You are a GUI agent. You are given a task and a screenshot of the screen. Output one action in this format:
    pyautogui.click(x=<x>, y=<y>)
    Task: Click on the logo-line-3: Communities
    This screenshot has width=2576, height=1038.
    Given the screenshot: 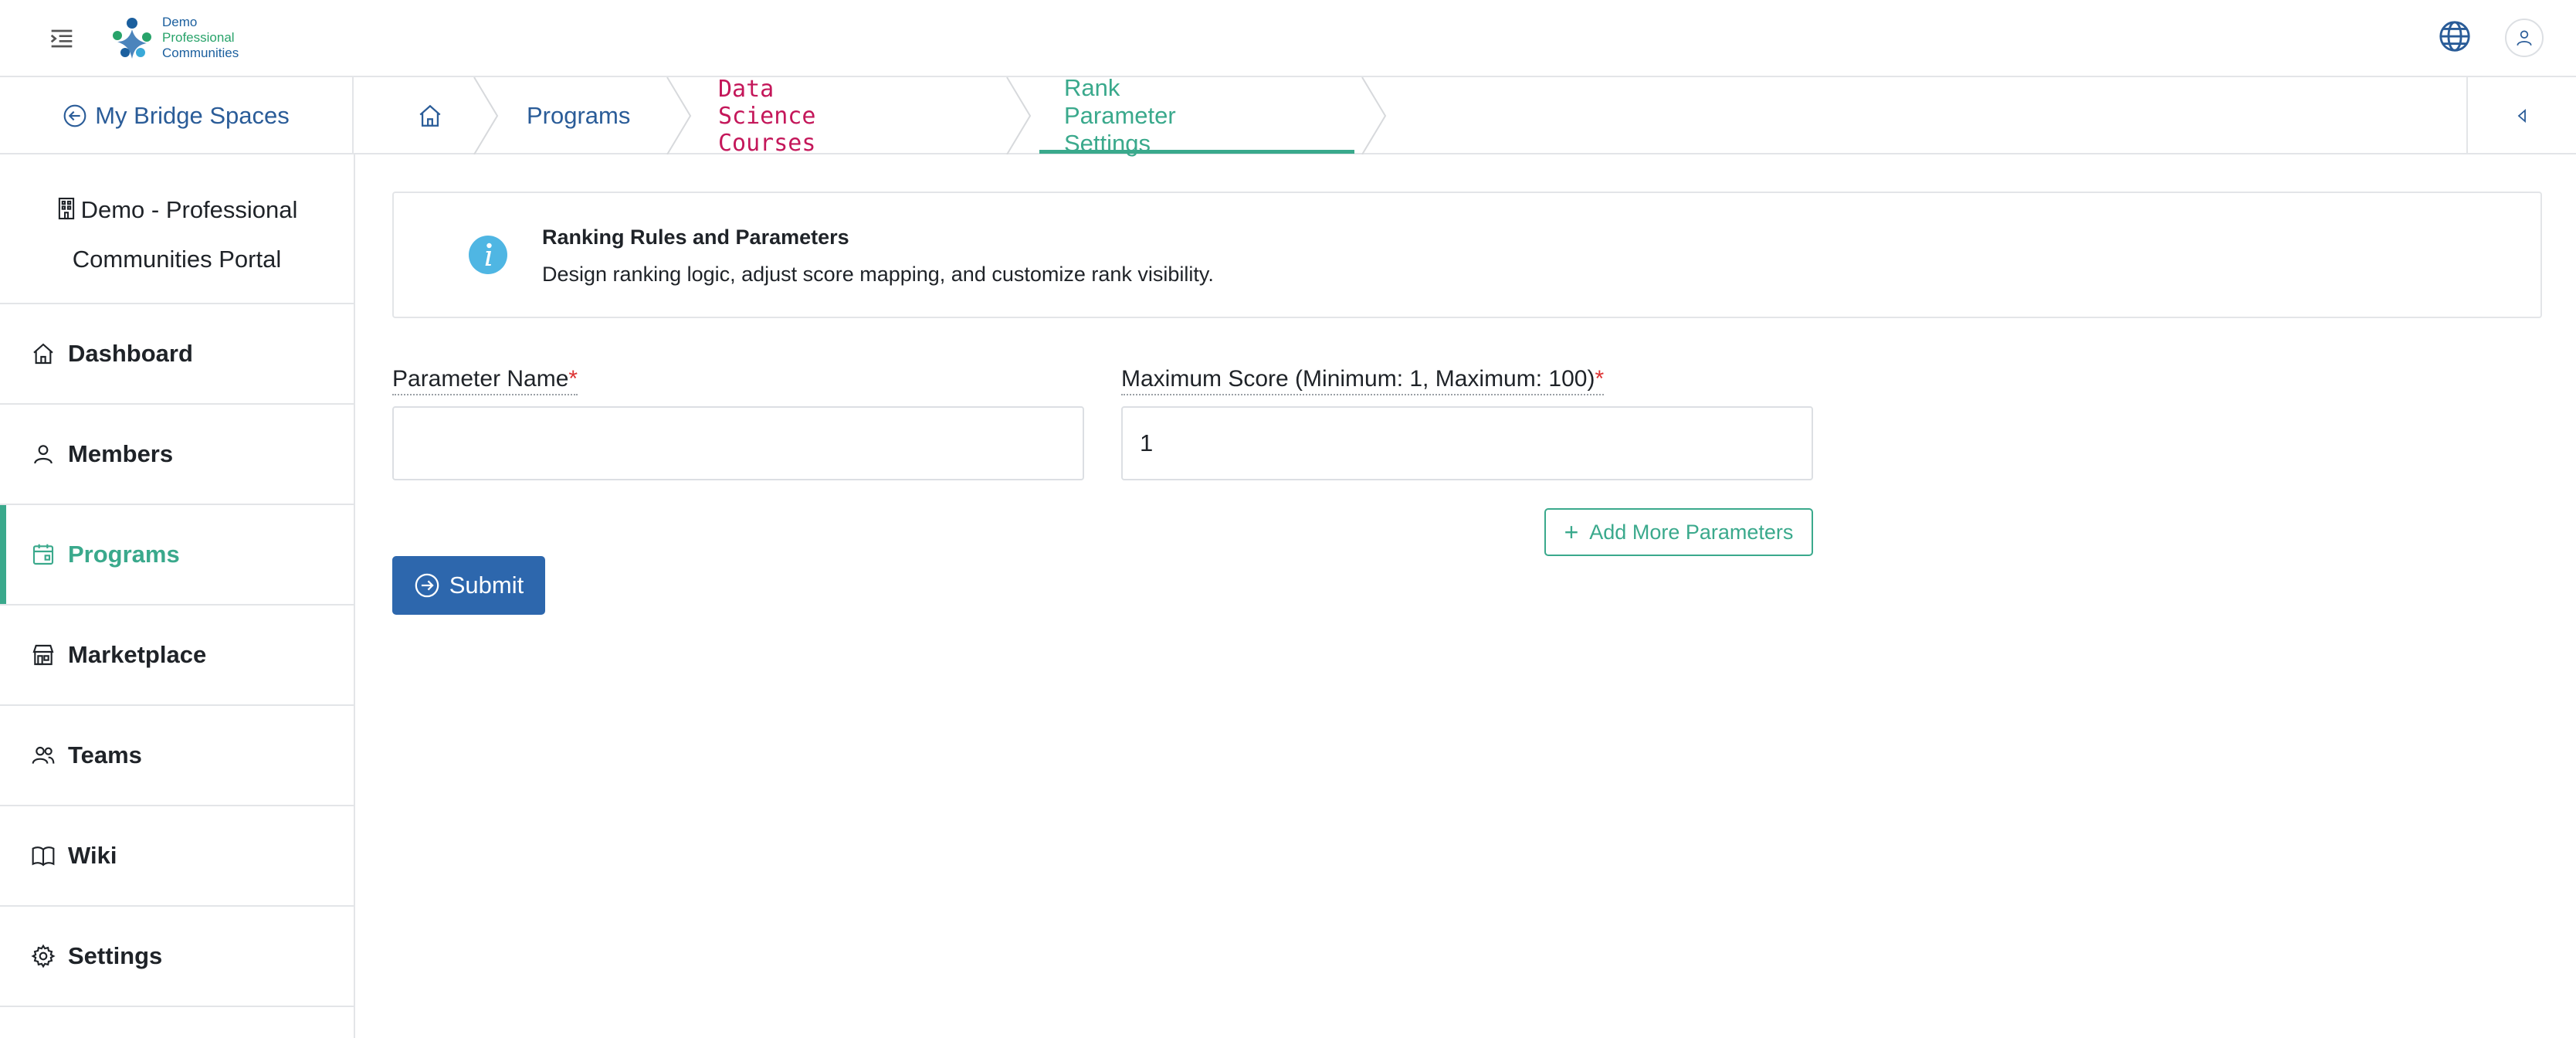 What is the action you would take?
    pyautogui.click(x=200, y=53)
    